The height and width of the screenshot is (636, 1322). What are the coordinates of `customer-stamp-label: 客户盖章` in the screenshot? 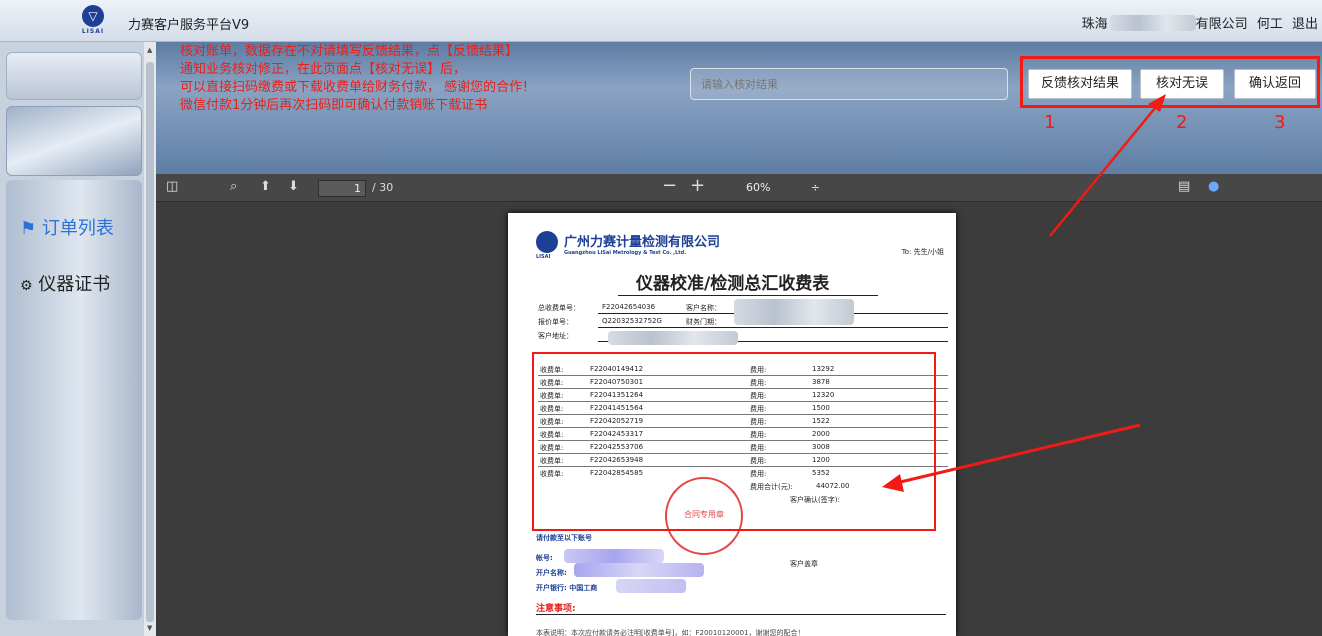 It's located at (804, 564).